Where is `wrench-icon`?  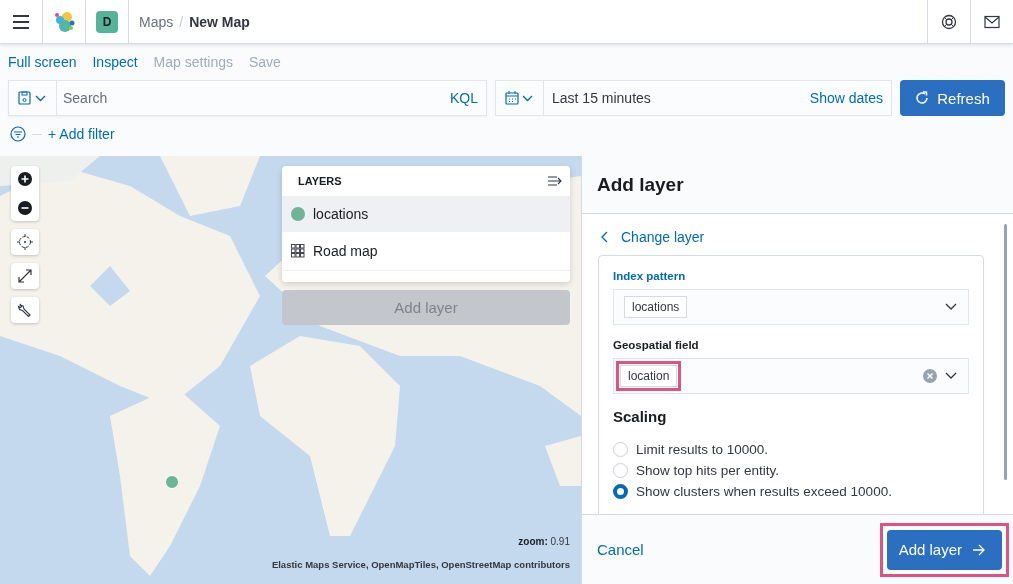
wrench-icon is located at coordinates (25, 310).